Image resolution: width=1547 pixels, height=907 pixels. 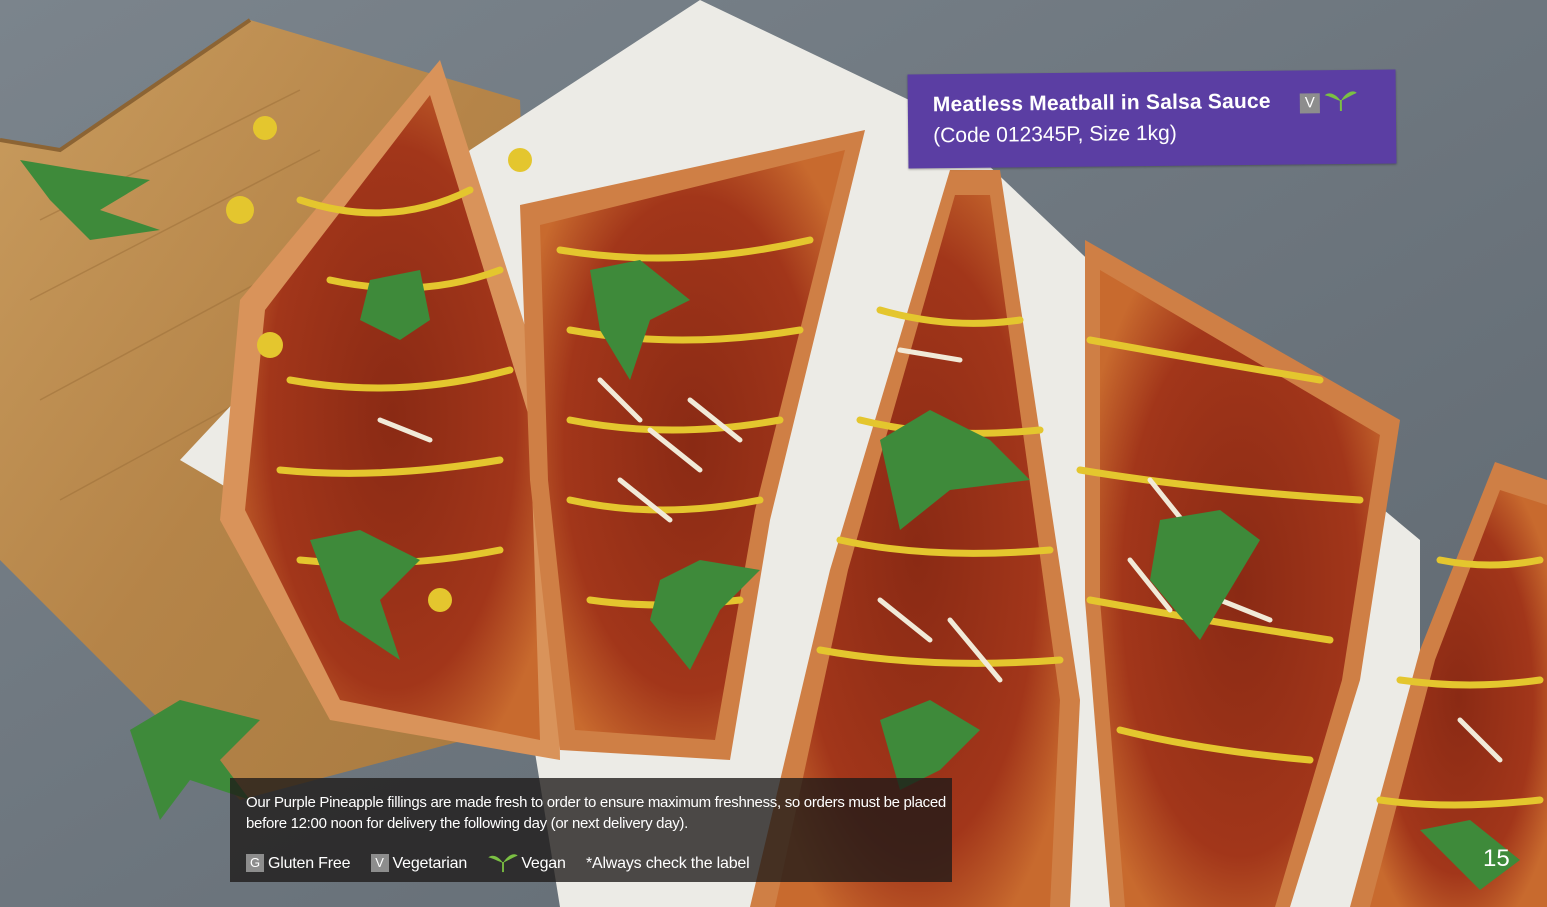 What do you see at coordinates (430, 863) in the screenshot?
I see `vegetarian-label: Vegetarian` at bounding box center [430, 863].